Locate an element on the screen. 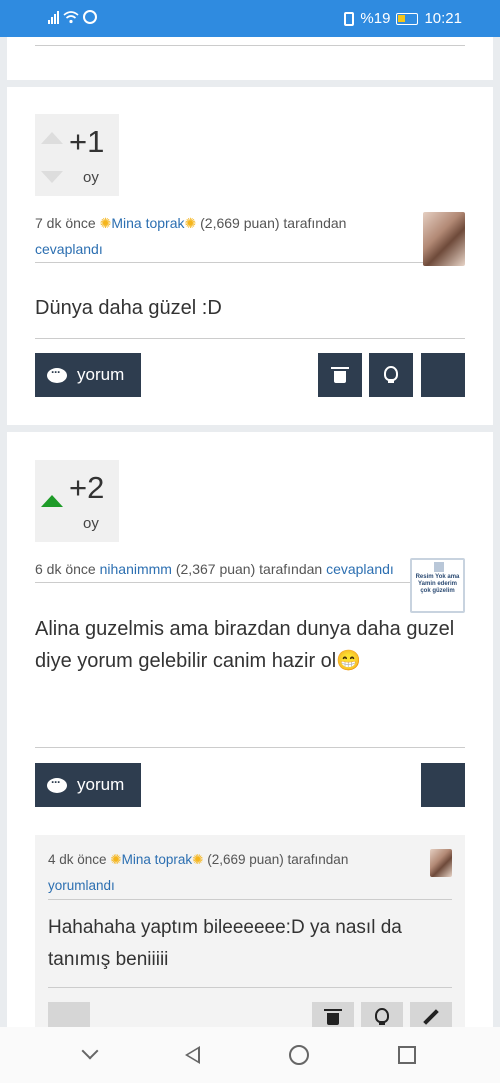  avatar-text: Resim Yok ama Yamin ederim çok güzelim is located at coordinates (437, 584).